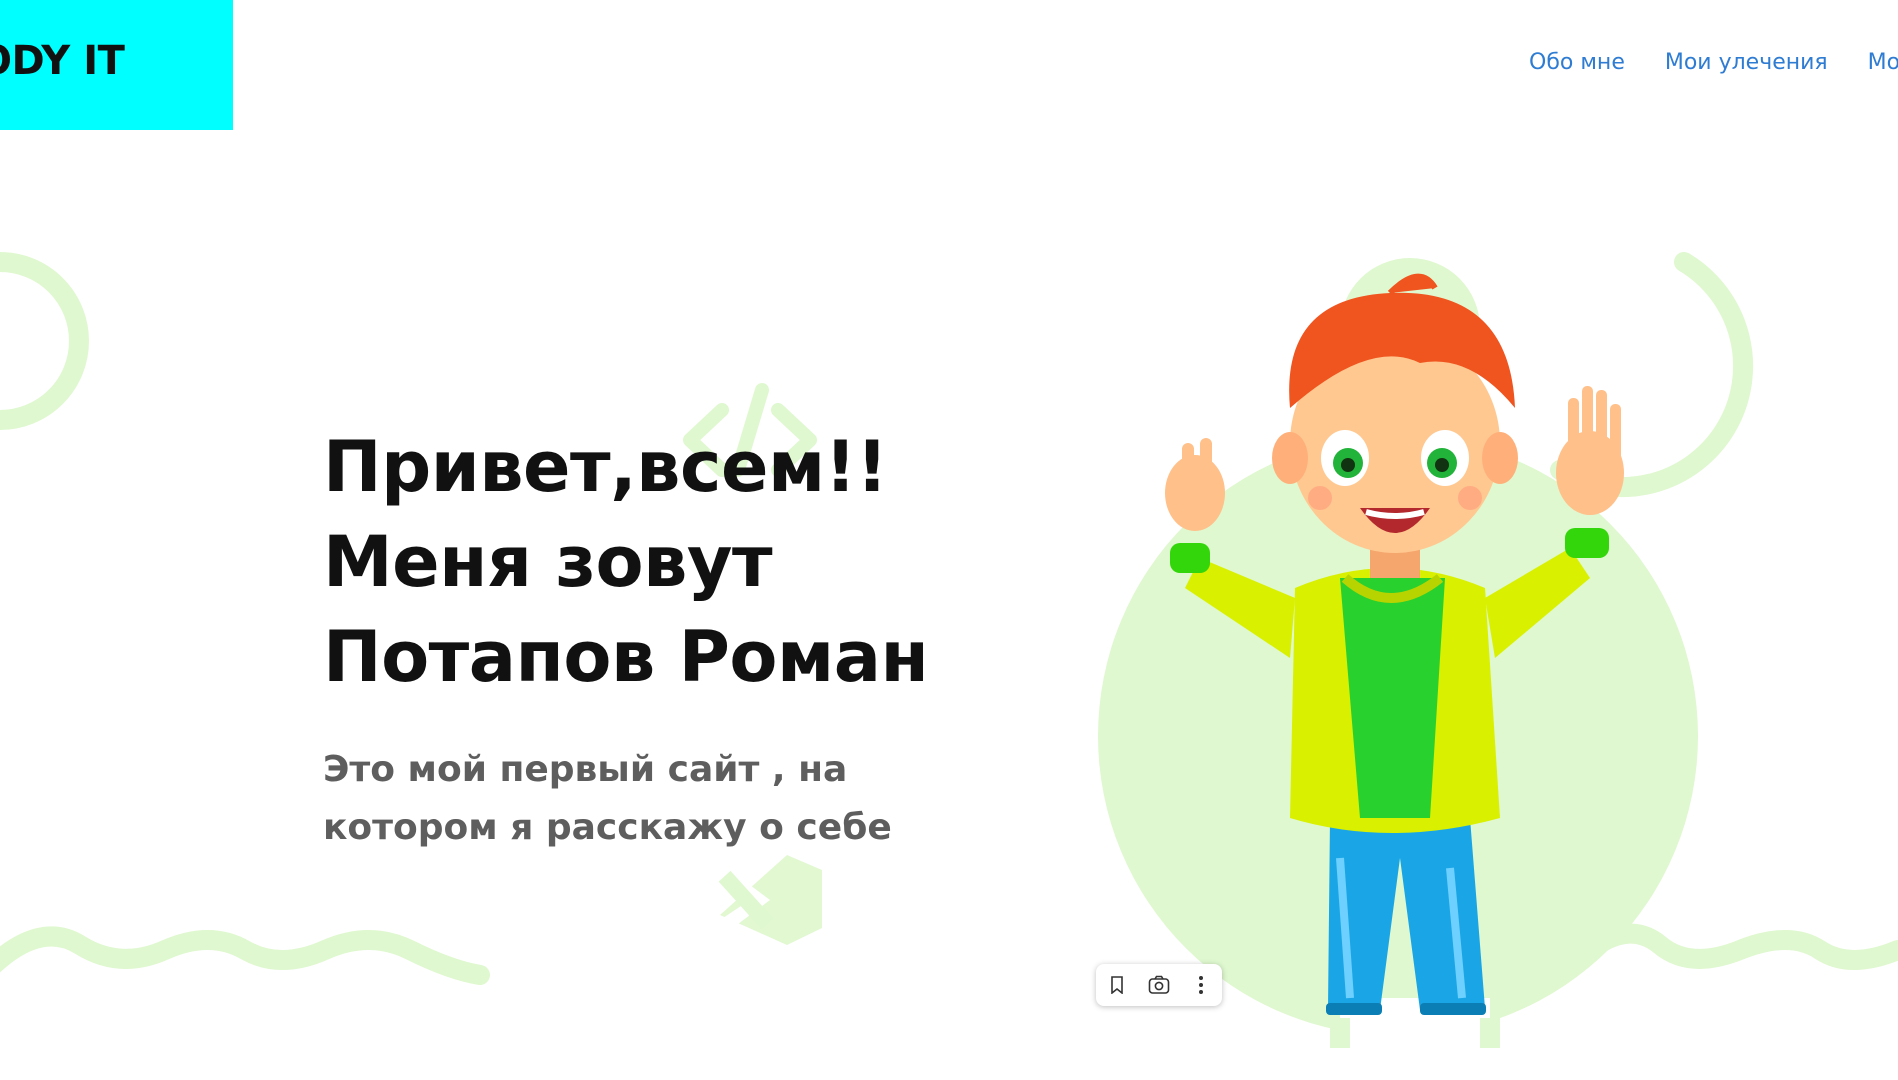 Image resolution: width=1898 pixels, height=1080 pixels. I want to click on hero-title-line-3: Потапов Роман, so click(626, 657).